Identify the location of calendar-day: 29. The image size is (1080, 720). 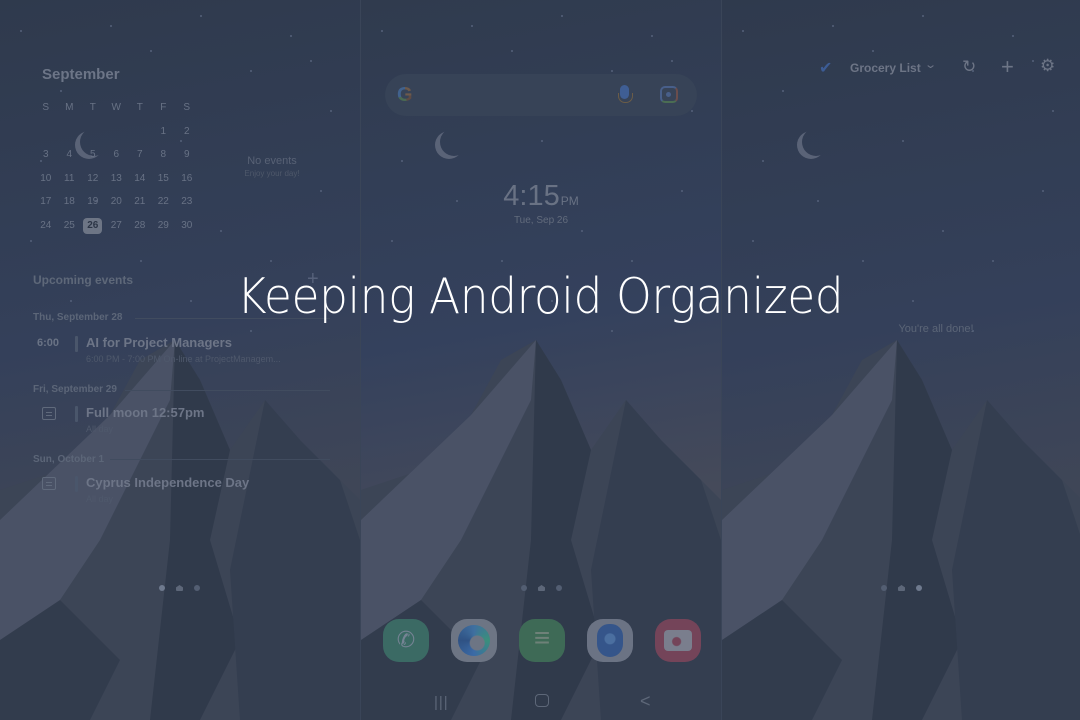
(163, 226).